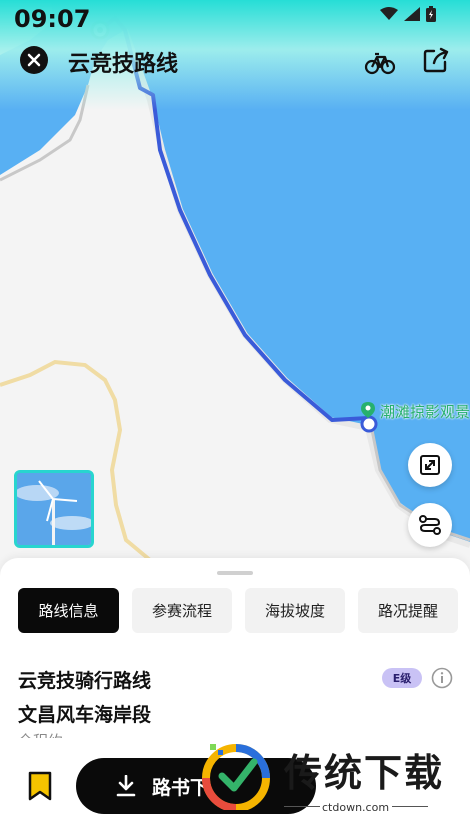 The image size is (470, 836). I want to click on tab-elevation: 海拔坡度, so click(295, 610).